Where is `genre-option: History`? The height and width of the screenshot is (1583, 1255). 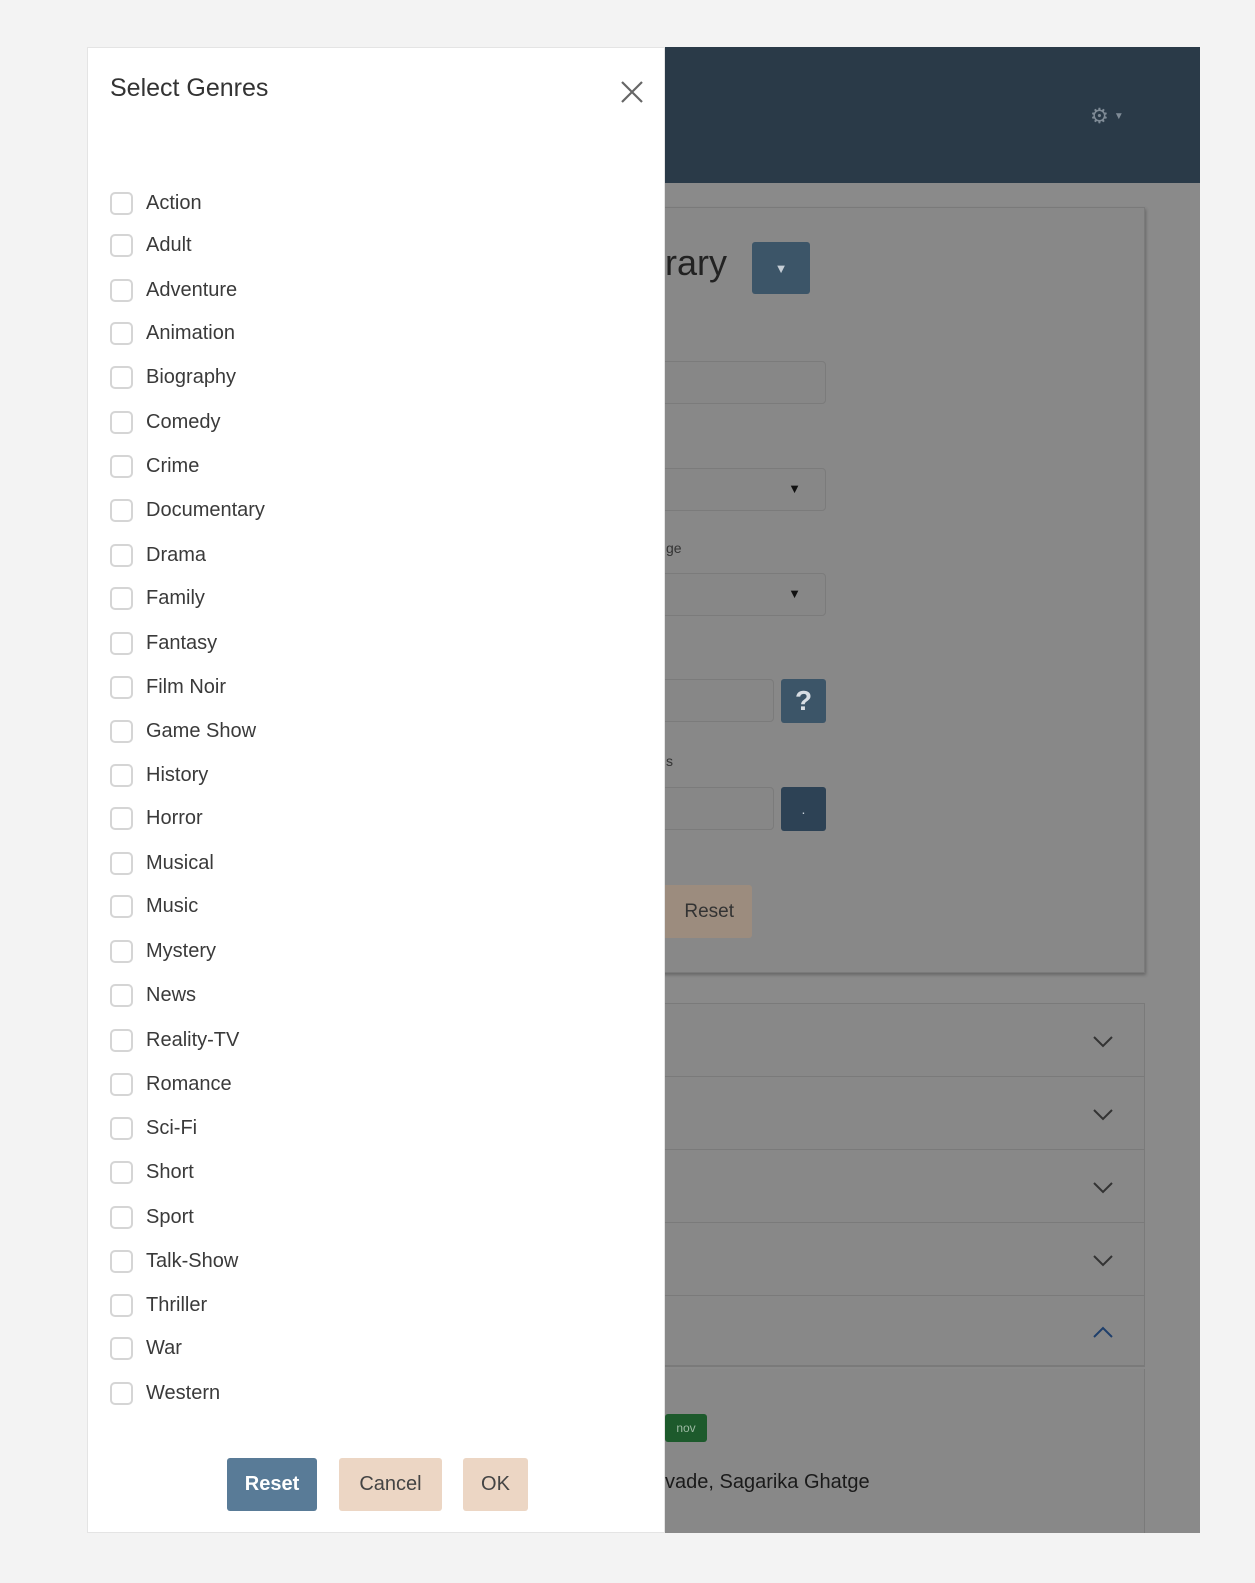
genre-option: History is located at coordinates (159, 775).